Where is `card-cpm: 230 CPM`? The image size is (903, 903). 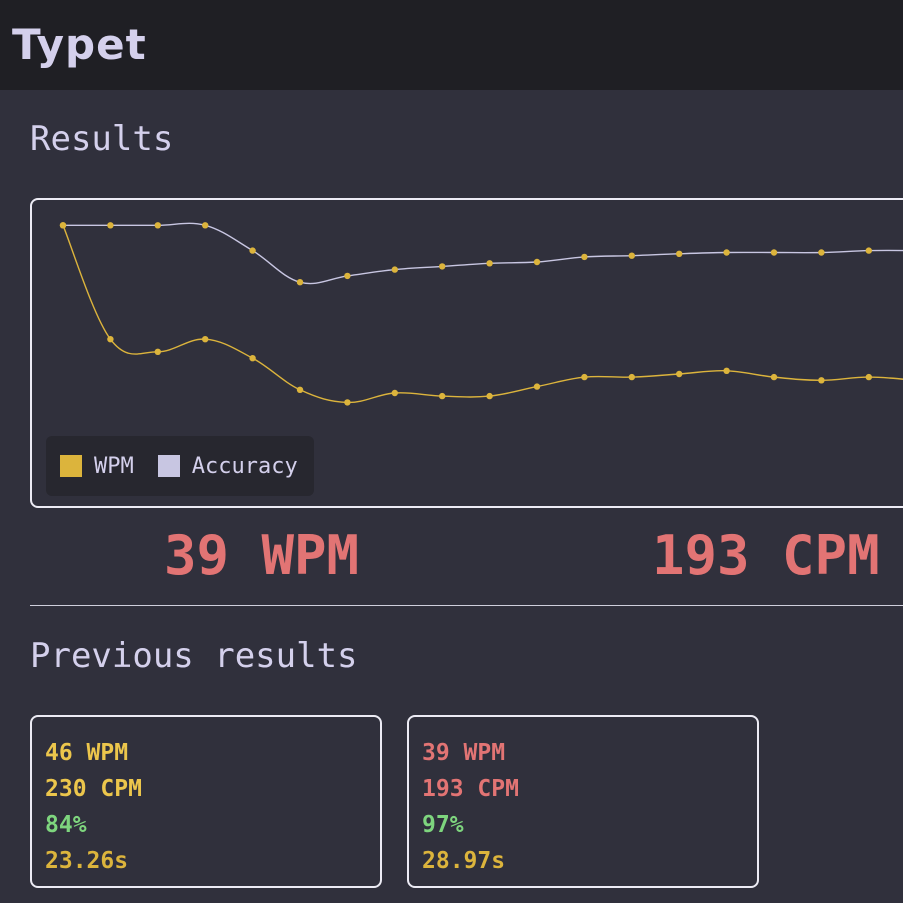 card-cpm: 230 CPM is located at coordinates (93, 789).